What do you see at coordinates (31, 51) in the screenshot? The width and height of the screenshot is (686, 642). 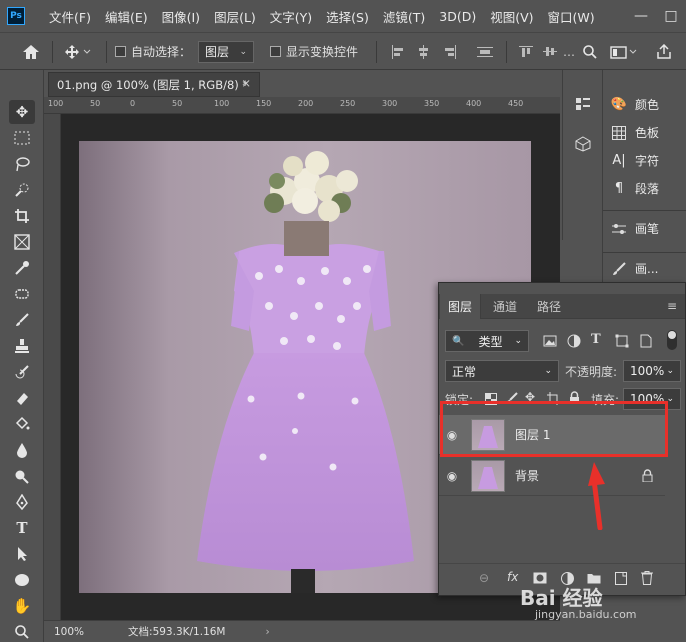 I see `home-icon` at bounding box center [31, 51].